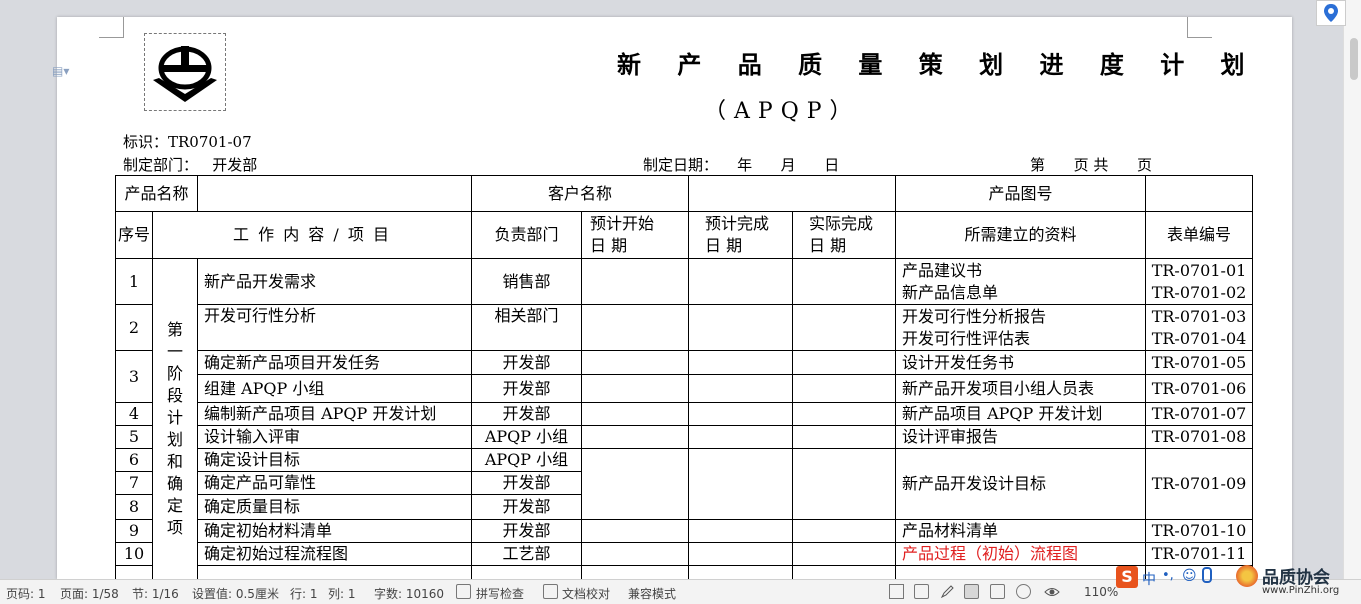 This screenshot has height=604, width=1361. Describe the element at coordinates (334, 281) in the screenshot. I see `row-work: 新产品开发需求` at that location.